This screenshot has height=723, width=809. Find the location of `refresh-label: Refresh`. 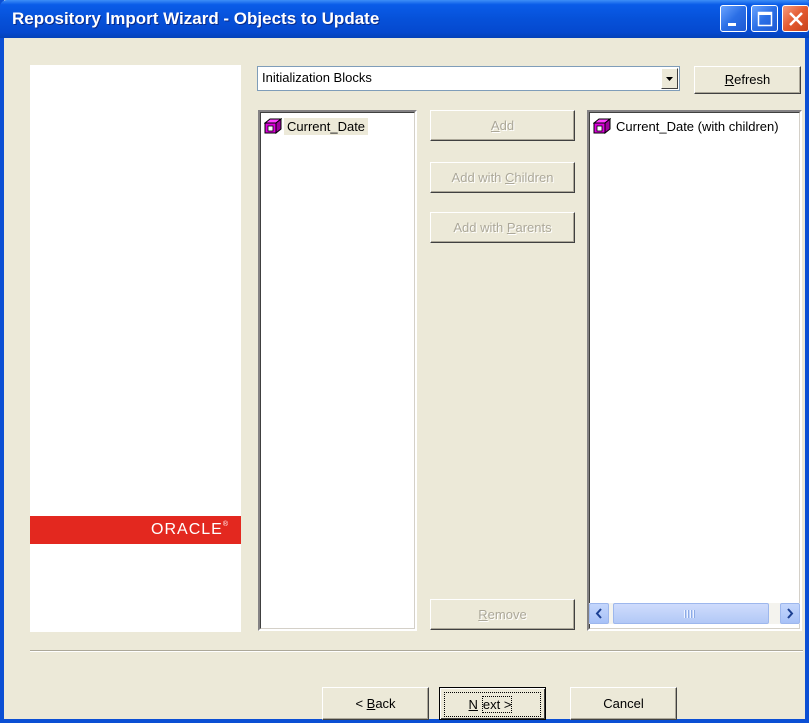

refresh-label: Refresh is located at coordinates (747, 80).